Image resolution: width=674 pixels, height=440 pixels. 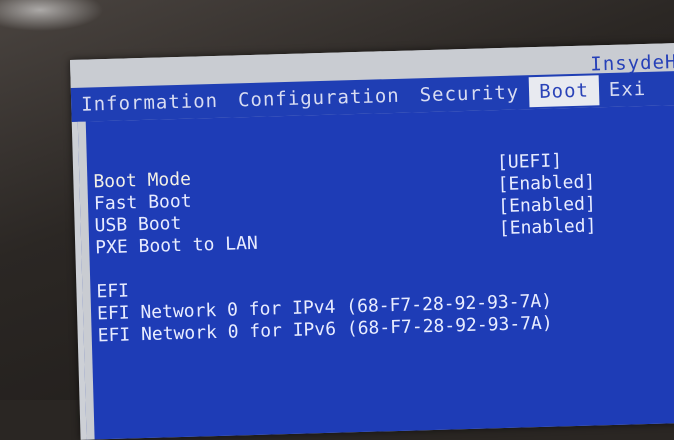 What do you see at coordinates (546, 183) in the screenshot?
I see `setting-value-fast-boot: [Enabled]` at bounding box center [546, 183].